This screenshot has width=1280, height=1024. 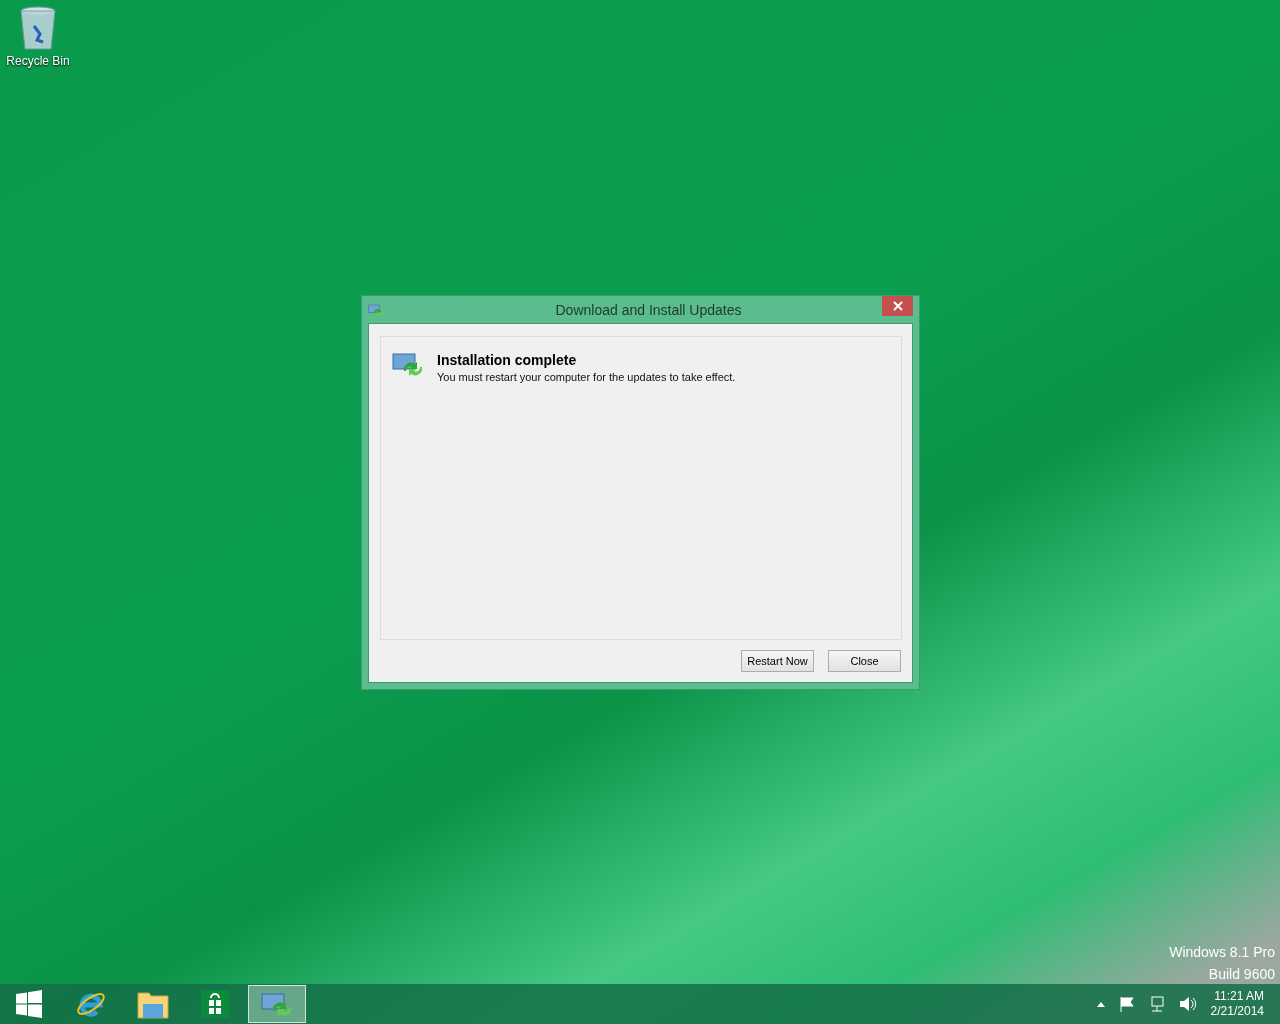 What do you see at coordinates (648, 309) in the screenshot?
I see `window-title: Download and Install Updates` at bounding box center [648, 309].